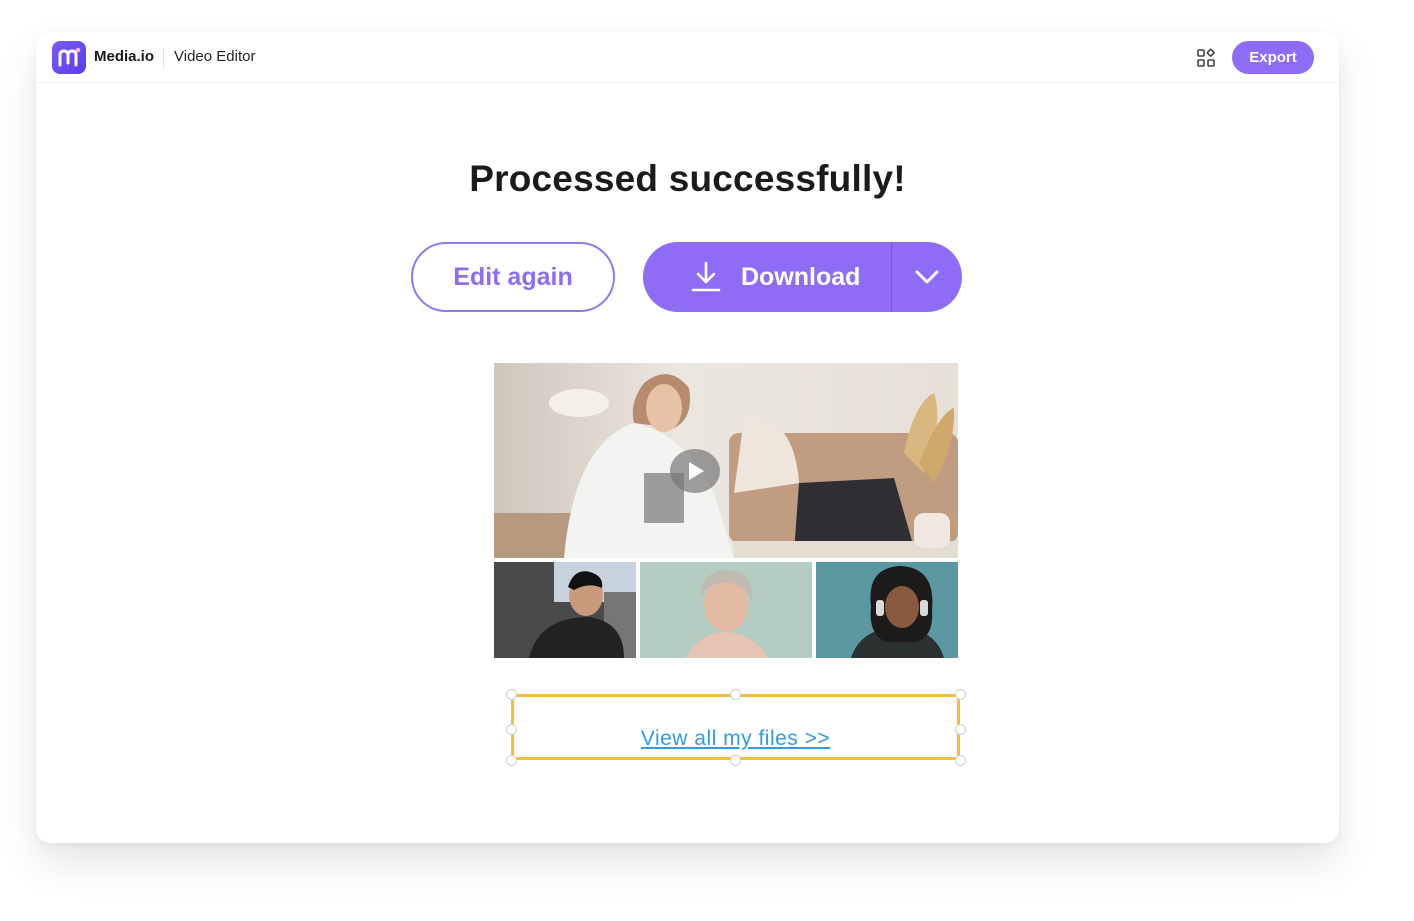  I want to click on play-icon, so click(696, 471).